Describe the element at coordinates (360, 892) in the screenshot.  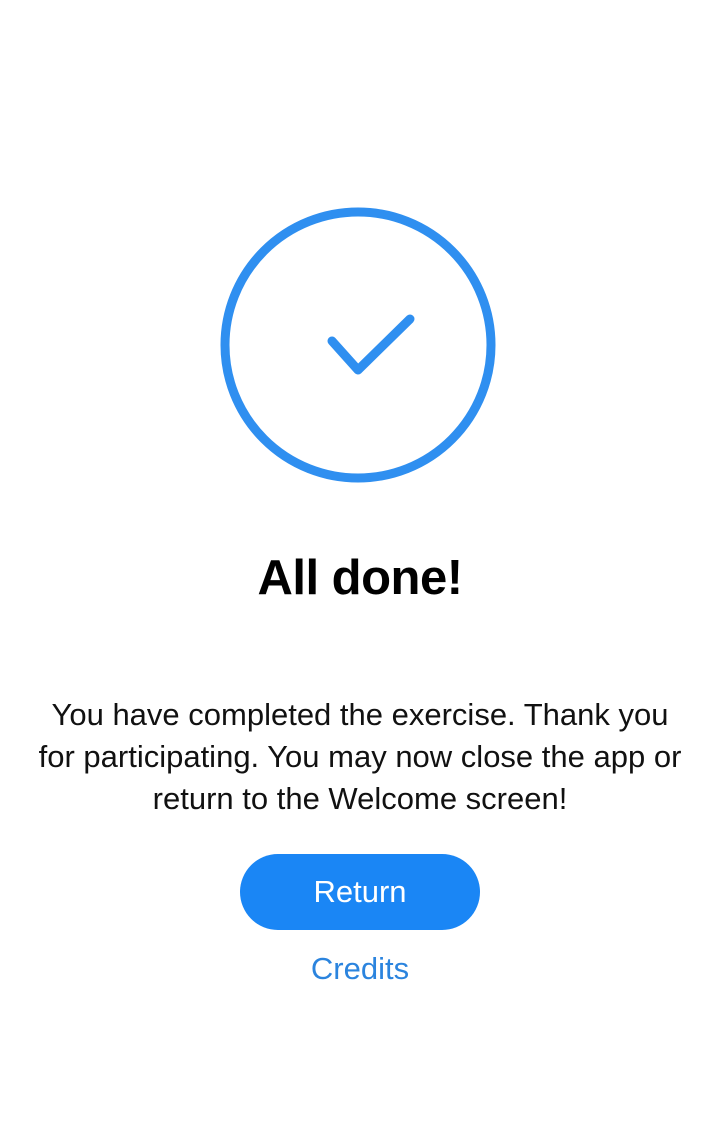
I see `return-button: Return` at that location.